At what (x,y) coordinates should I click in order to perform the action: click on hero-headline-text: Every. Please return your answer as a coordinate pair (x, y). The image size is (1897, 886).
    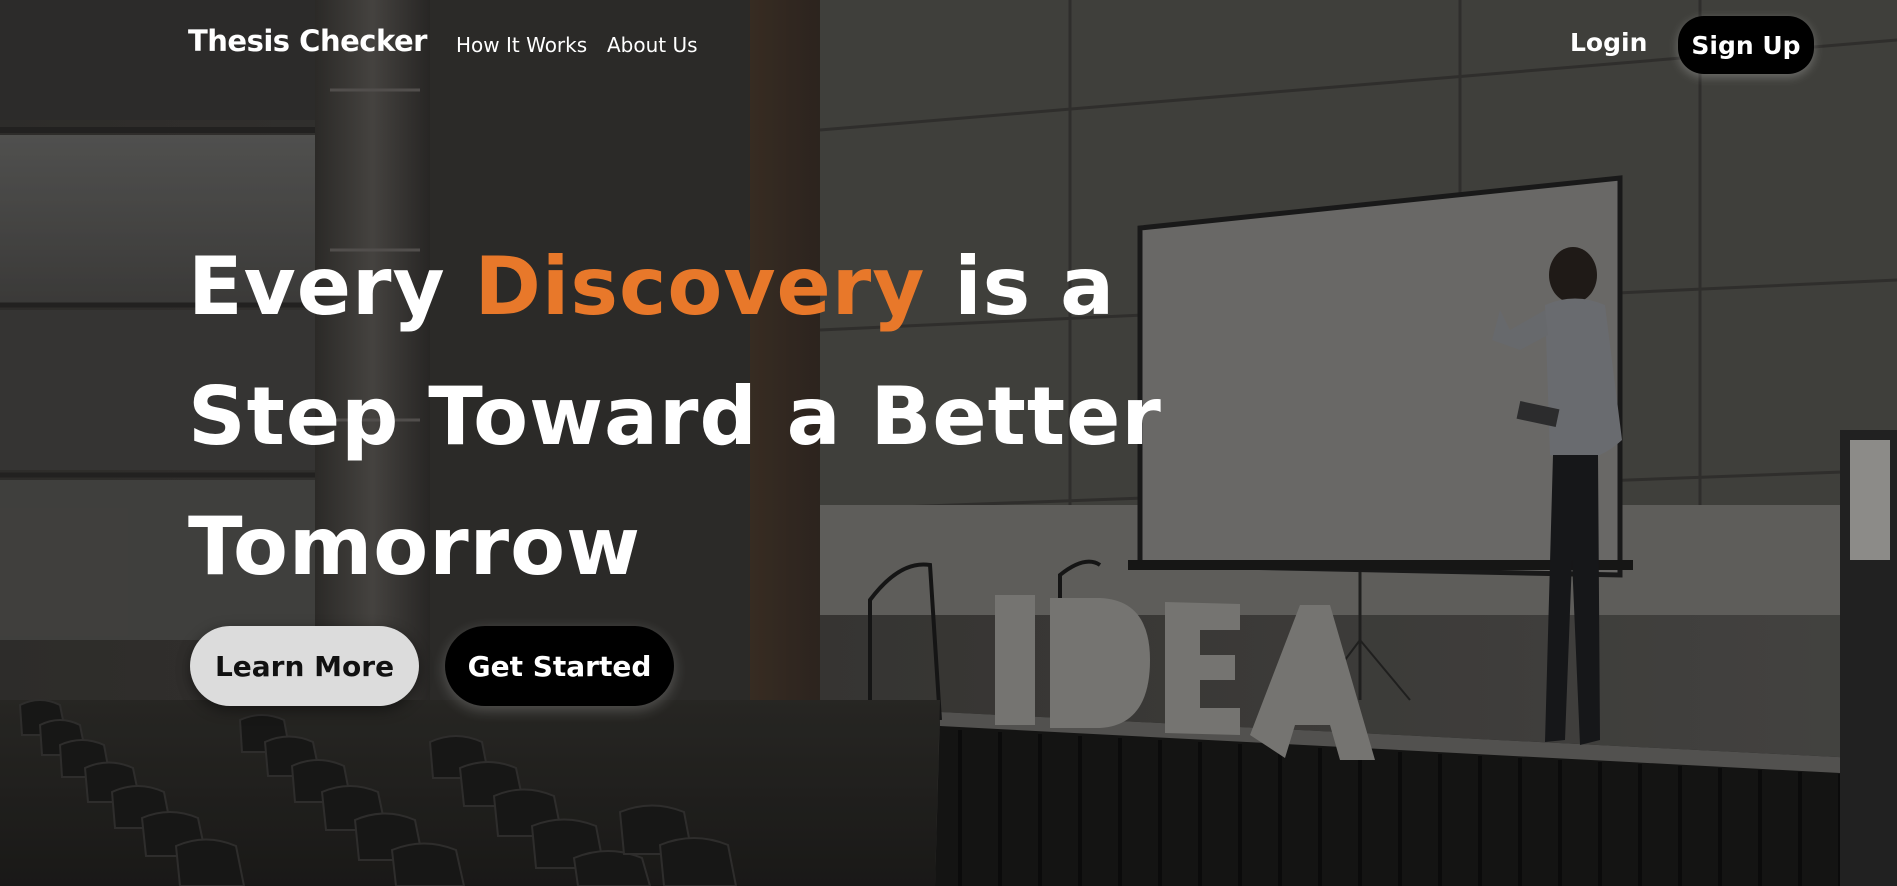
    Looking at the image, I should click on (331, 286).